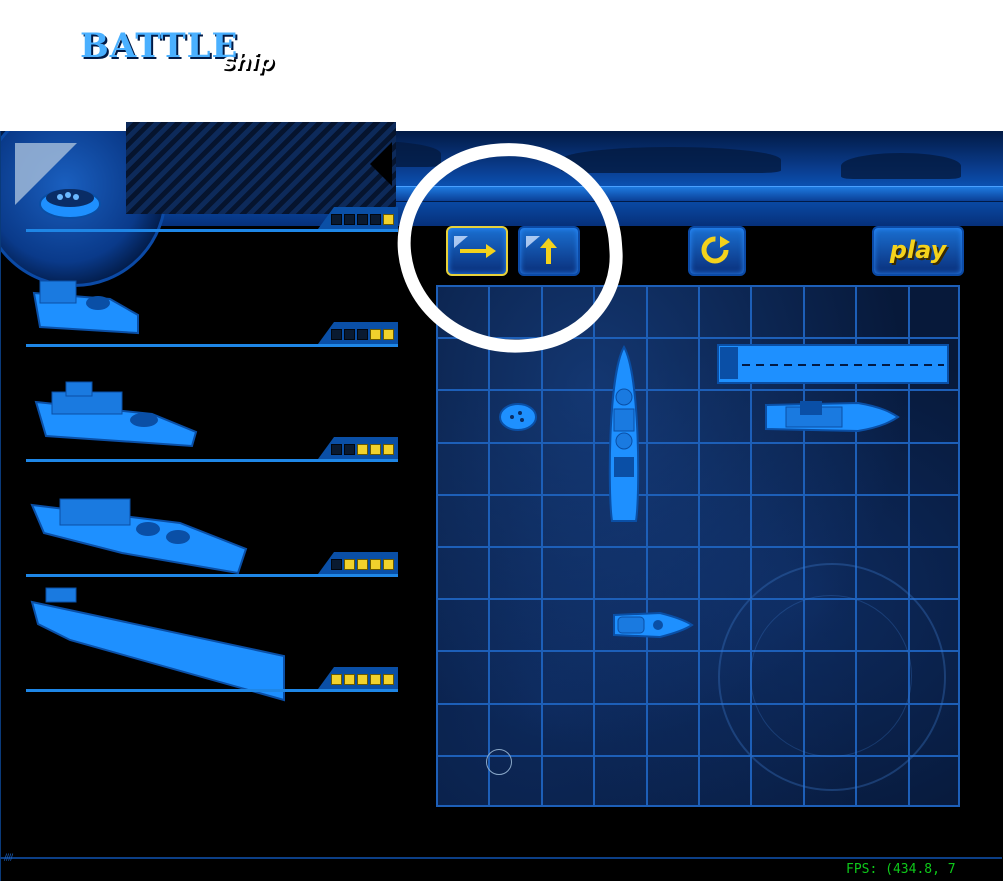  What do you see at coordinates (501, 858) in the screenshot?
I see `footer-line` at bounding box center [501, 858].